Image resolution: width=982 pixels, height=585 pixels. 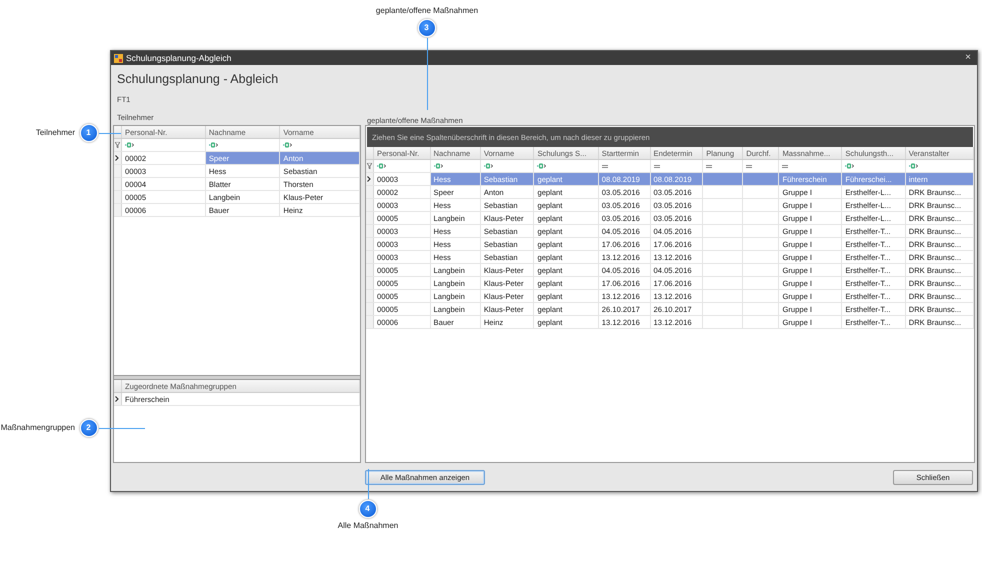 I want to click on dialog-heading: Schulungsplanung - Abgleich, so click(x=198, y=79).